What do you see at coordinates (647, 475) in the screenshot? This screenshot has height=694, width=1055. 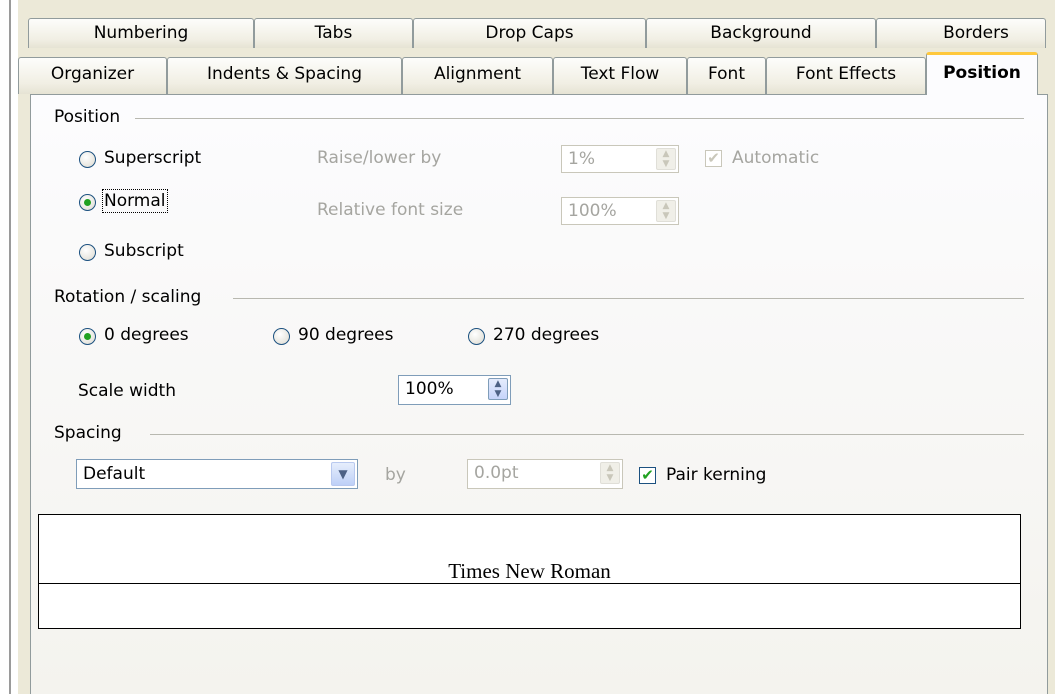 I see `pair-kerning-checkbox: ✔` at bounding box center [647, 475].